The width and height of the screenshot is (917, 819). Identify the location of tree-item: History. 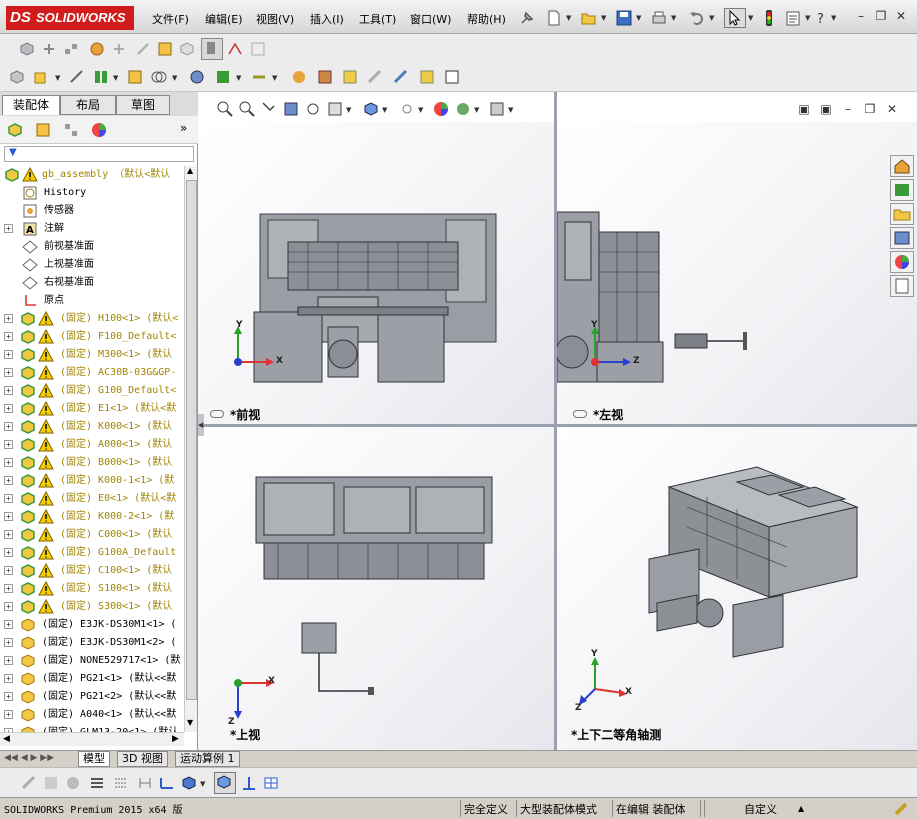
(92, 193).